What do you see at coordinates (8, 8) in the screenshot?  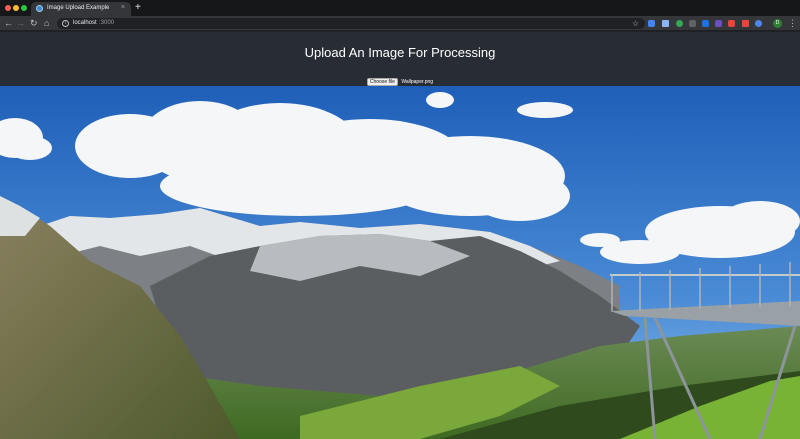 I see `close-window-button` at bounding box center [8, 8].